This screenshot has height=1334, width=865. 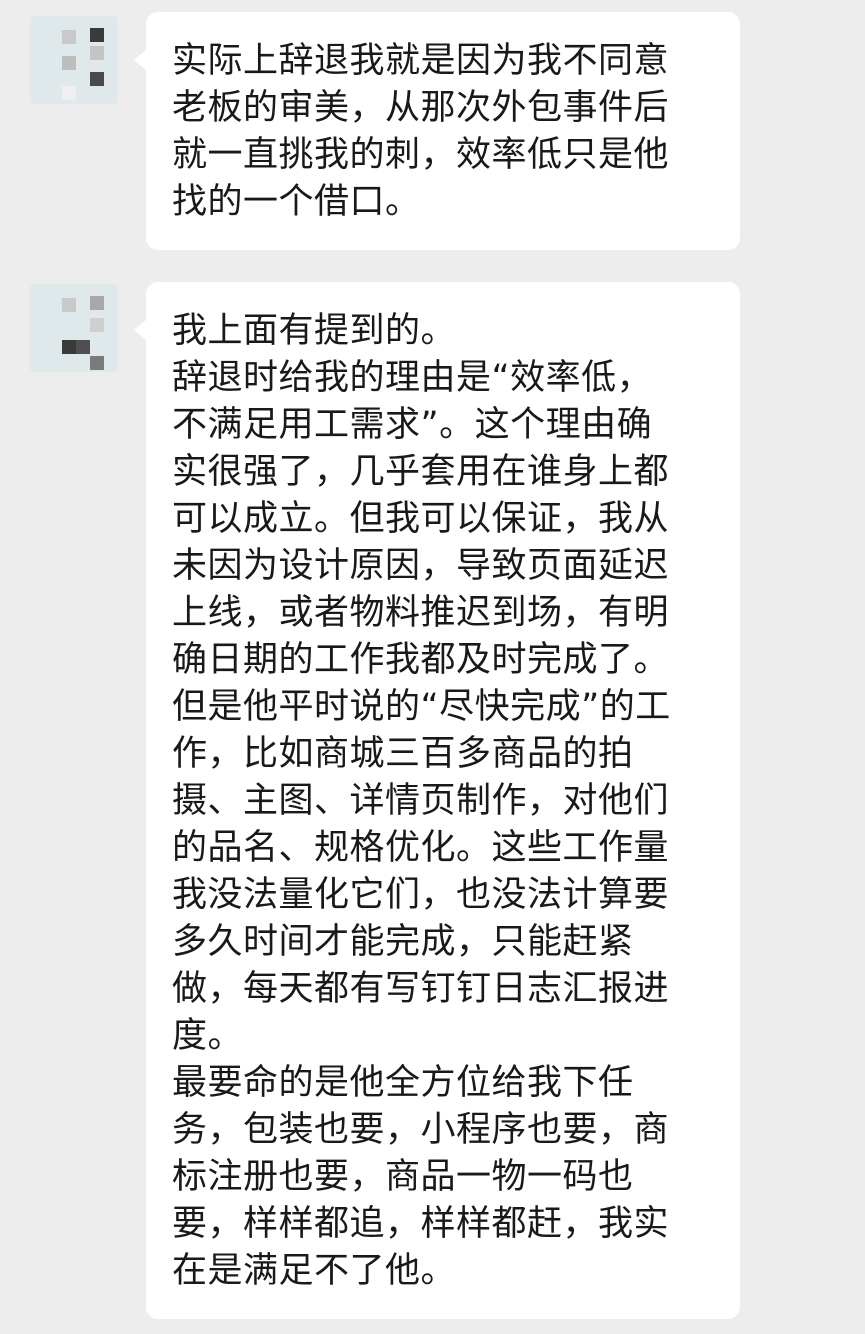 I want to click on message-text-line: 的品名、规格优化。这些工作量, so click(x=421, y=848).